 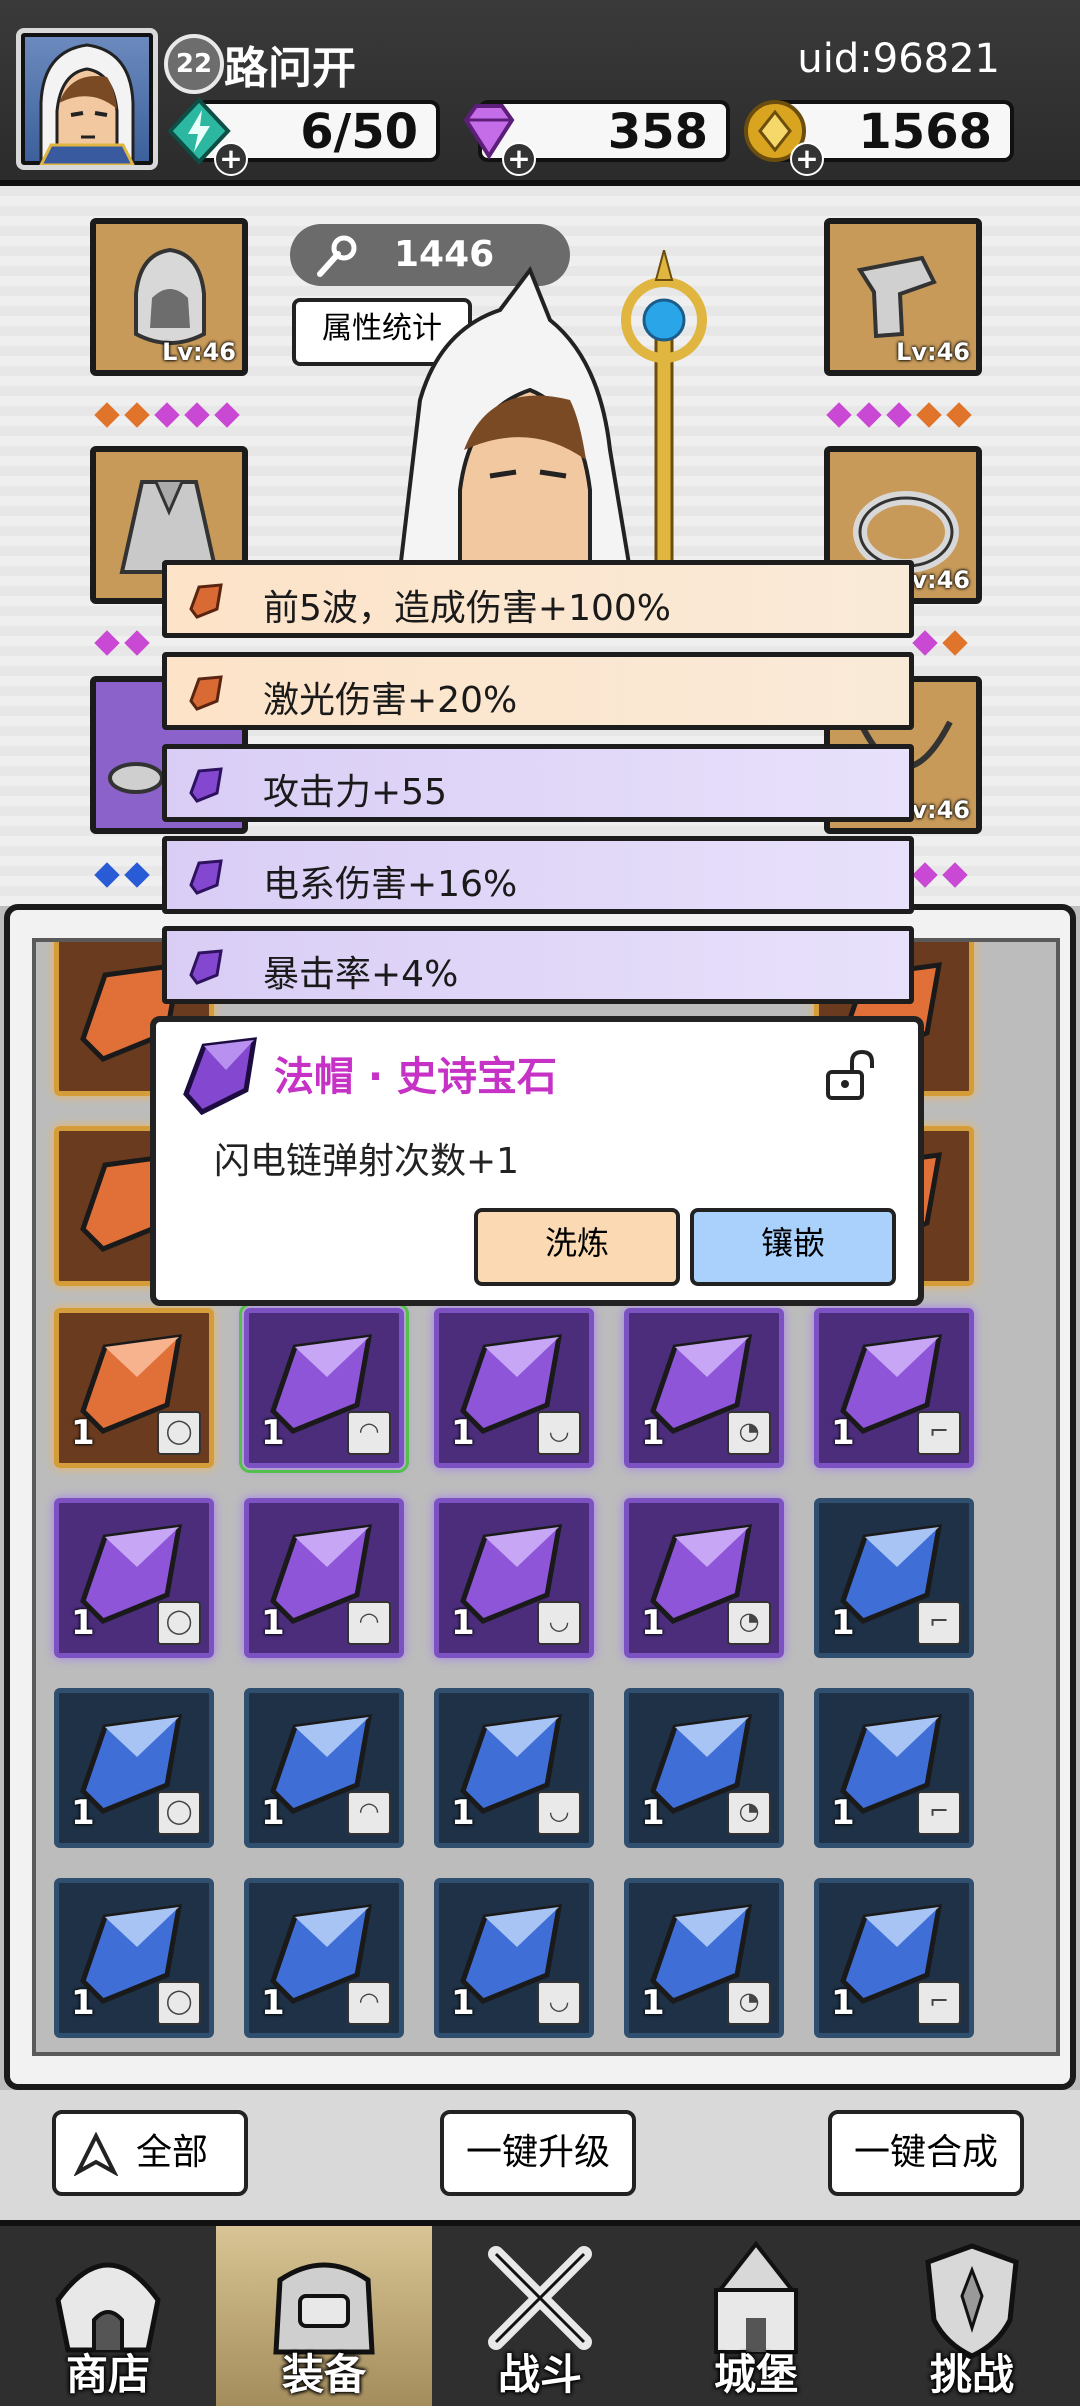 I want to click on gem-stat-line: 暴击率+4%, so click(x=538, y=965).